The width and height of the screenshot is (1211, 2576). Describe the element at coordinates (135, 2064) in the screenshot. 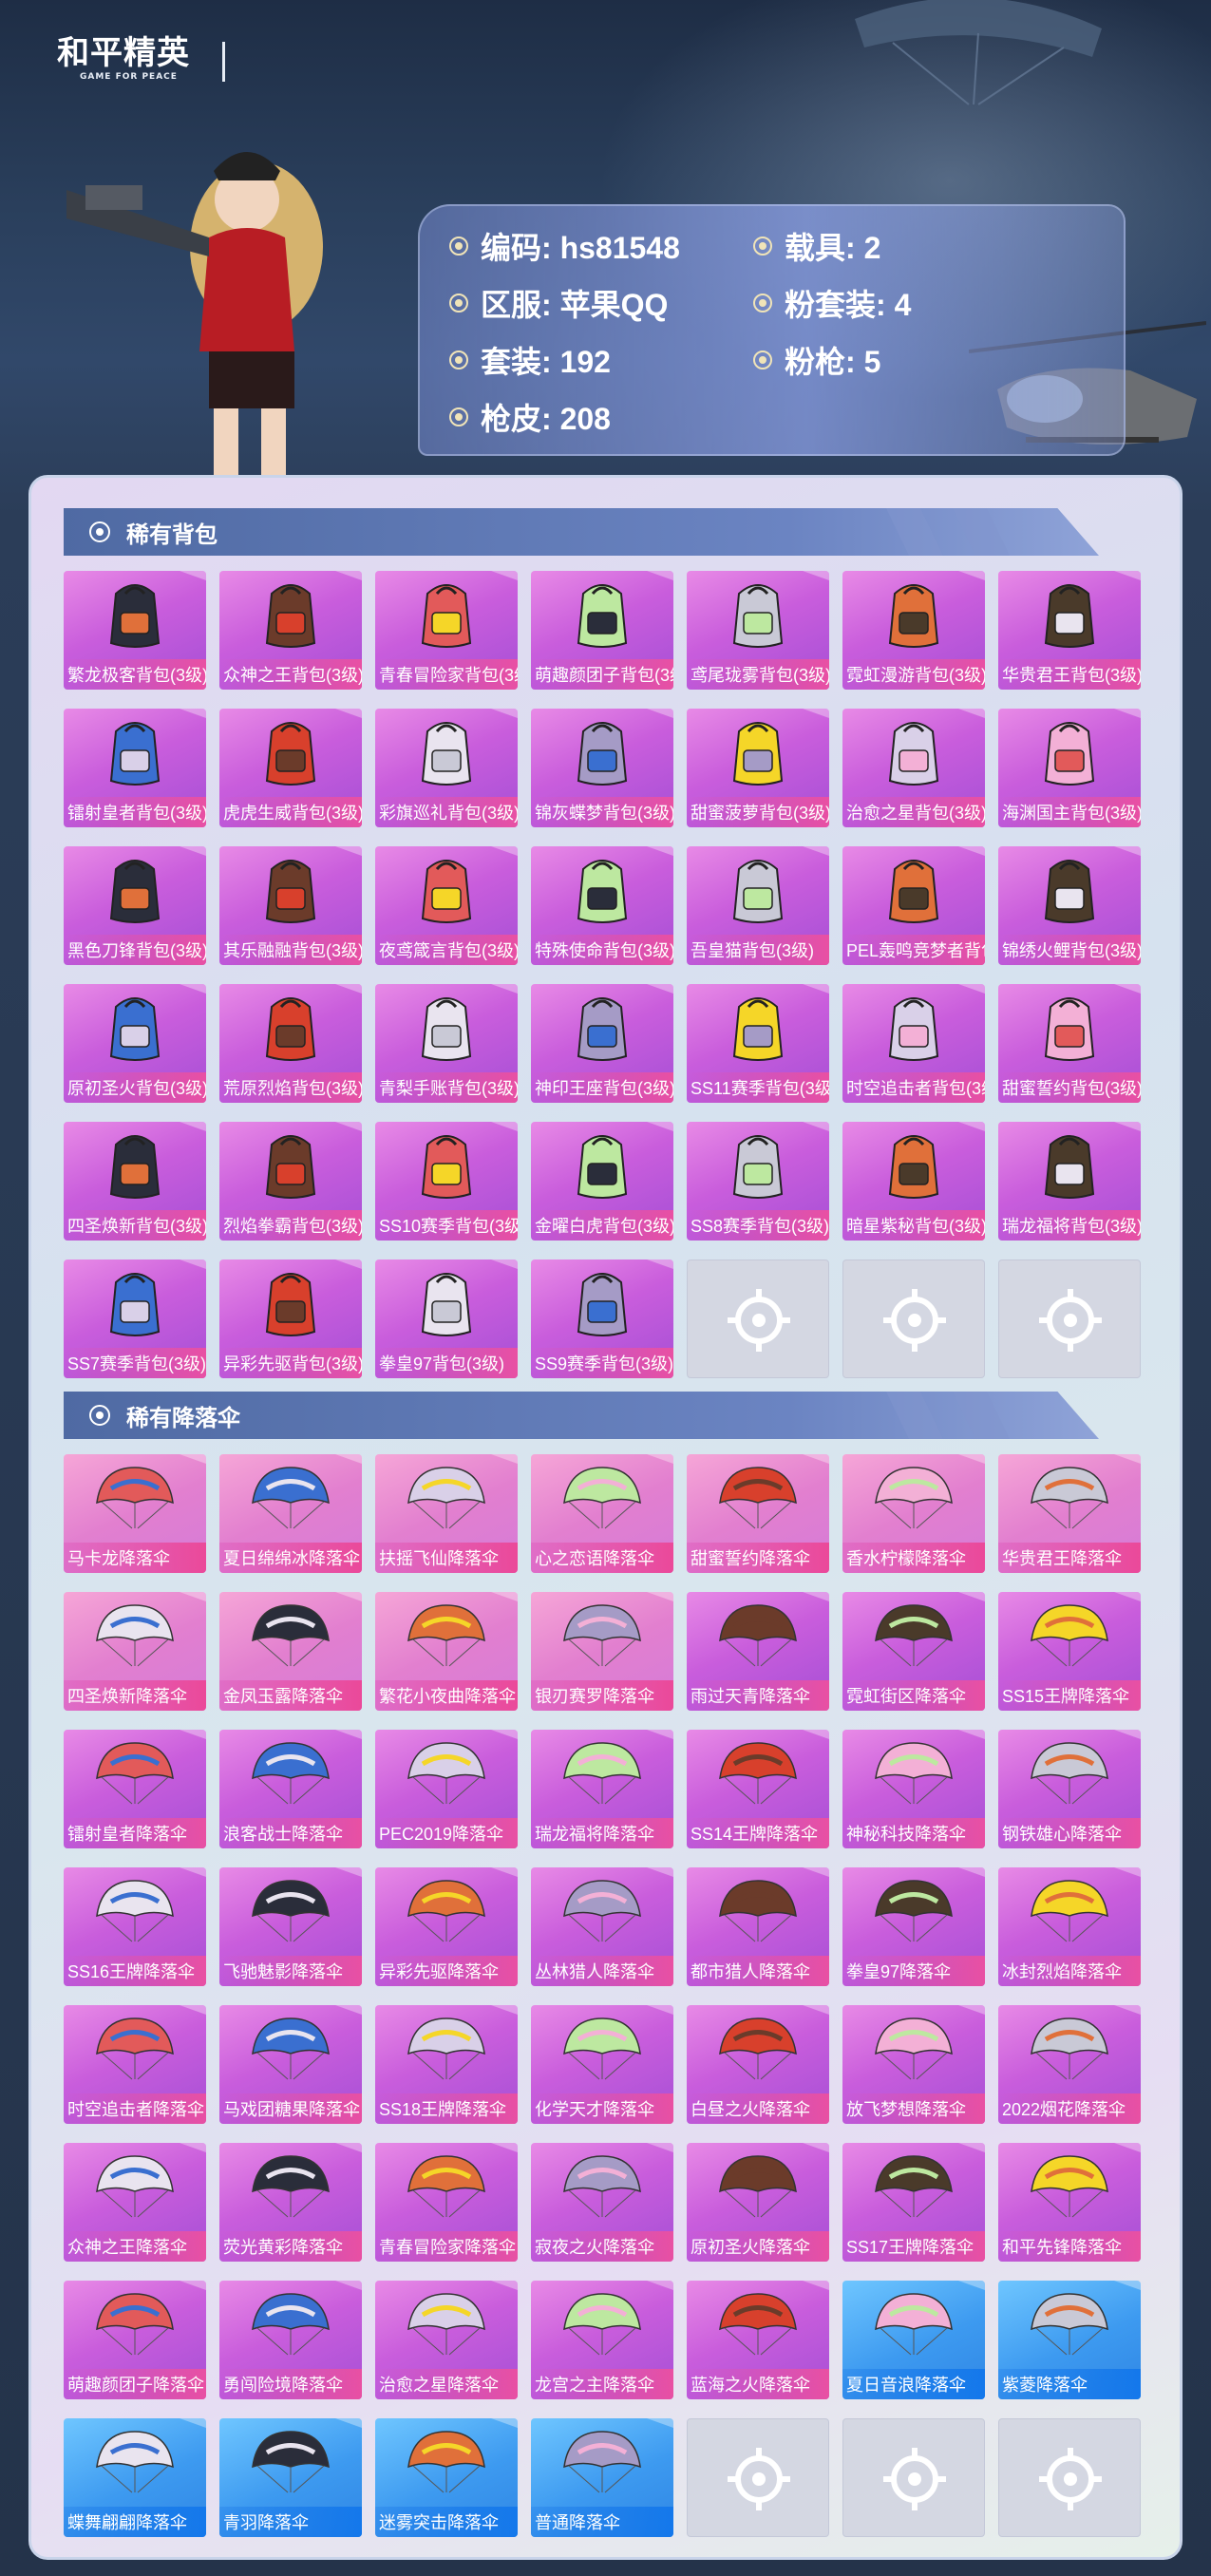

I see `parachute-item: 时空追击者降落伞` at that location.